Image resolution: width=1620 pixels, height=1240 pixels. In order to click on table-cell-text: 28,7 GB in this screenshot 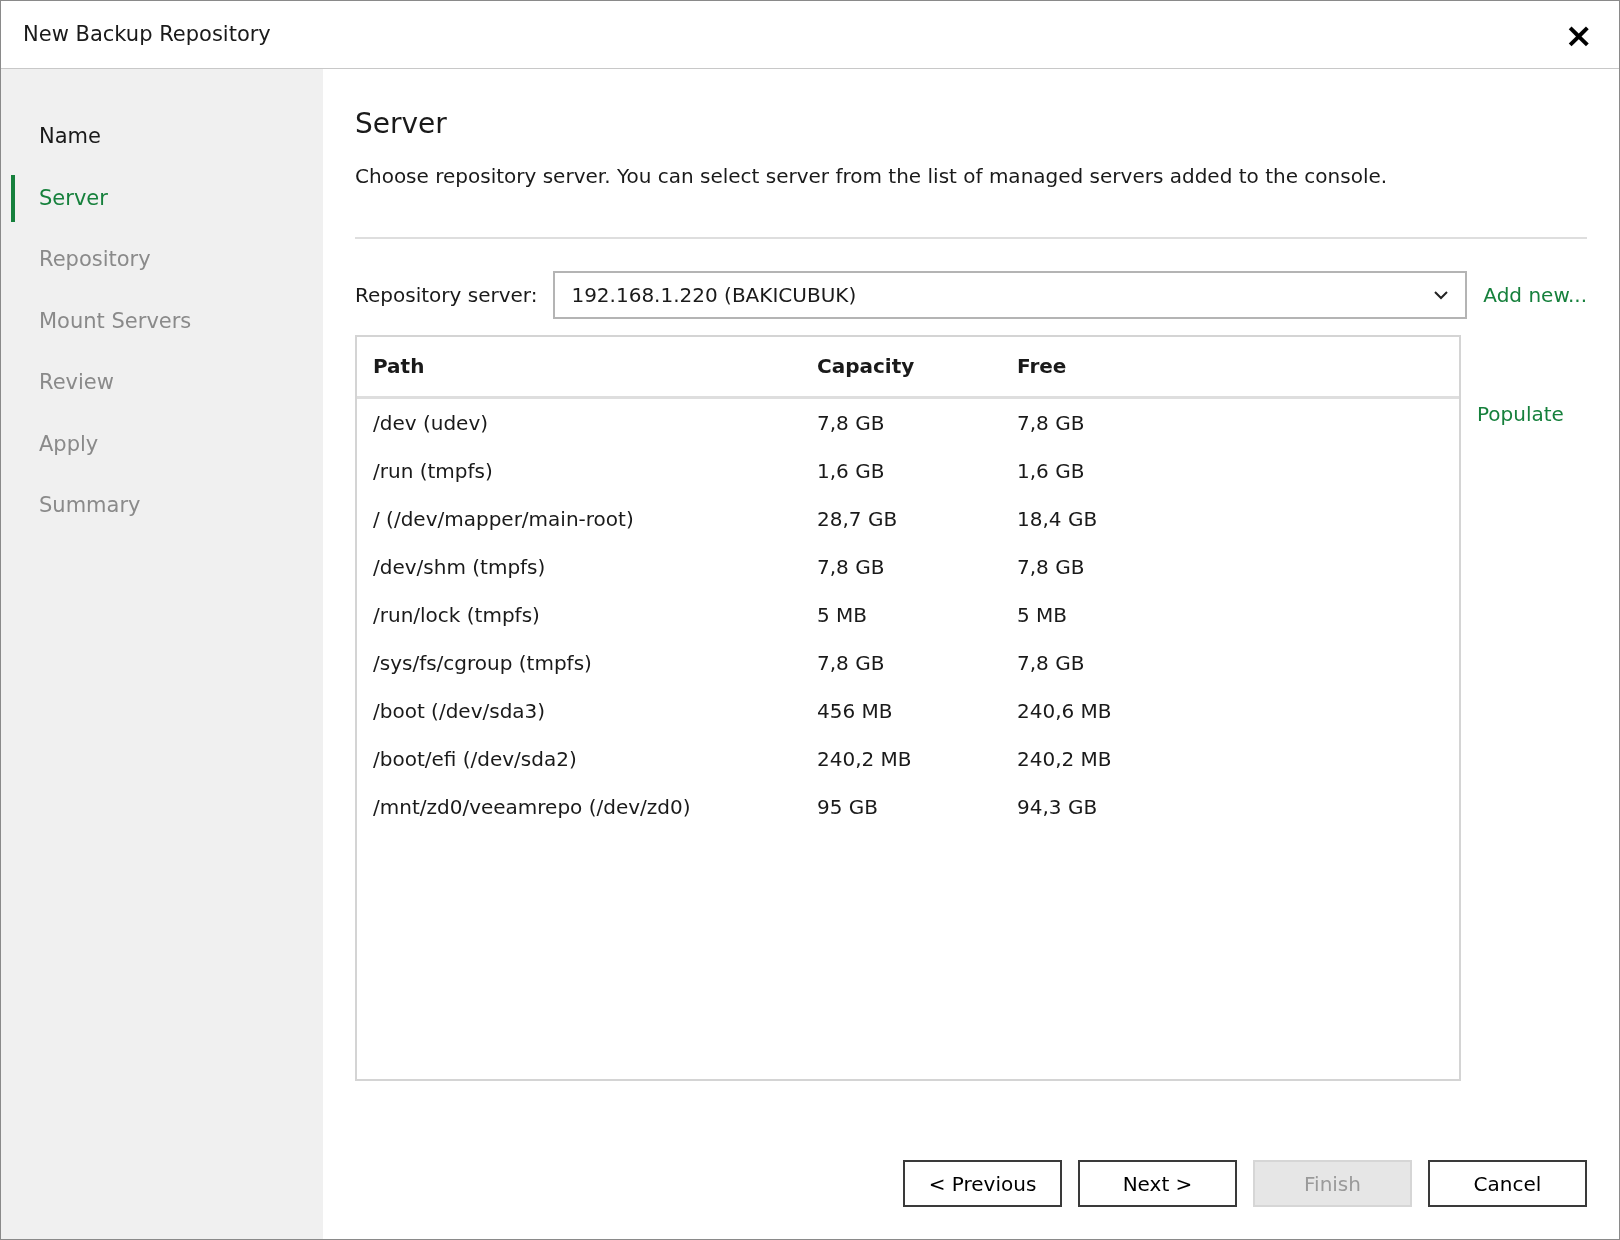, I will do `click(858, 519)`.